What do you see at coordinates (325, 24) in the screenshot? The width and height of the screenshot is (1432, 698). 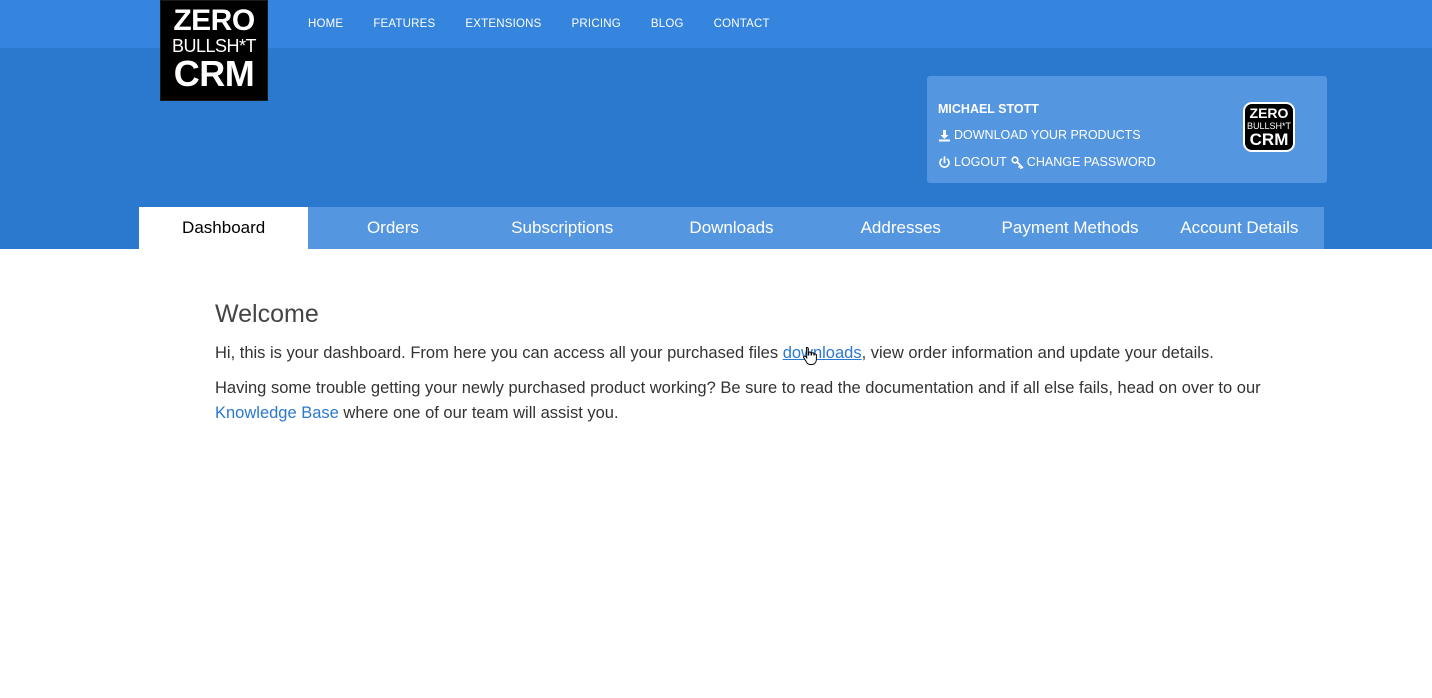 I see `nav-home-link: HOME` at bounding box center [325, 24].